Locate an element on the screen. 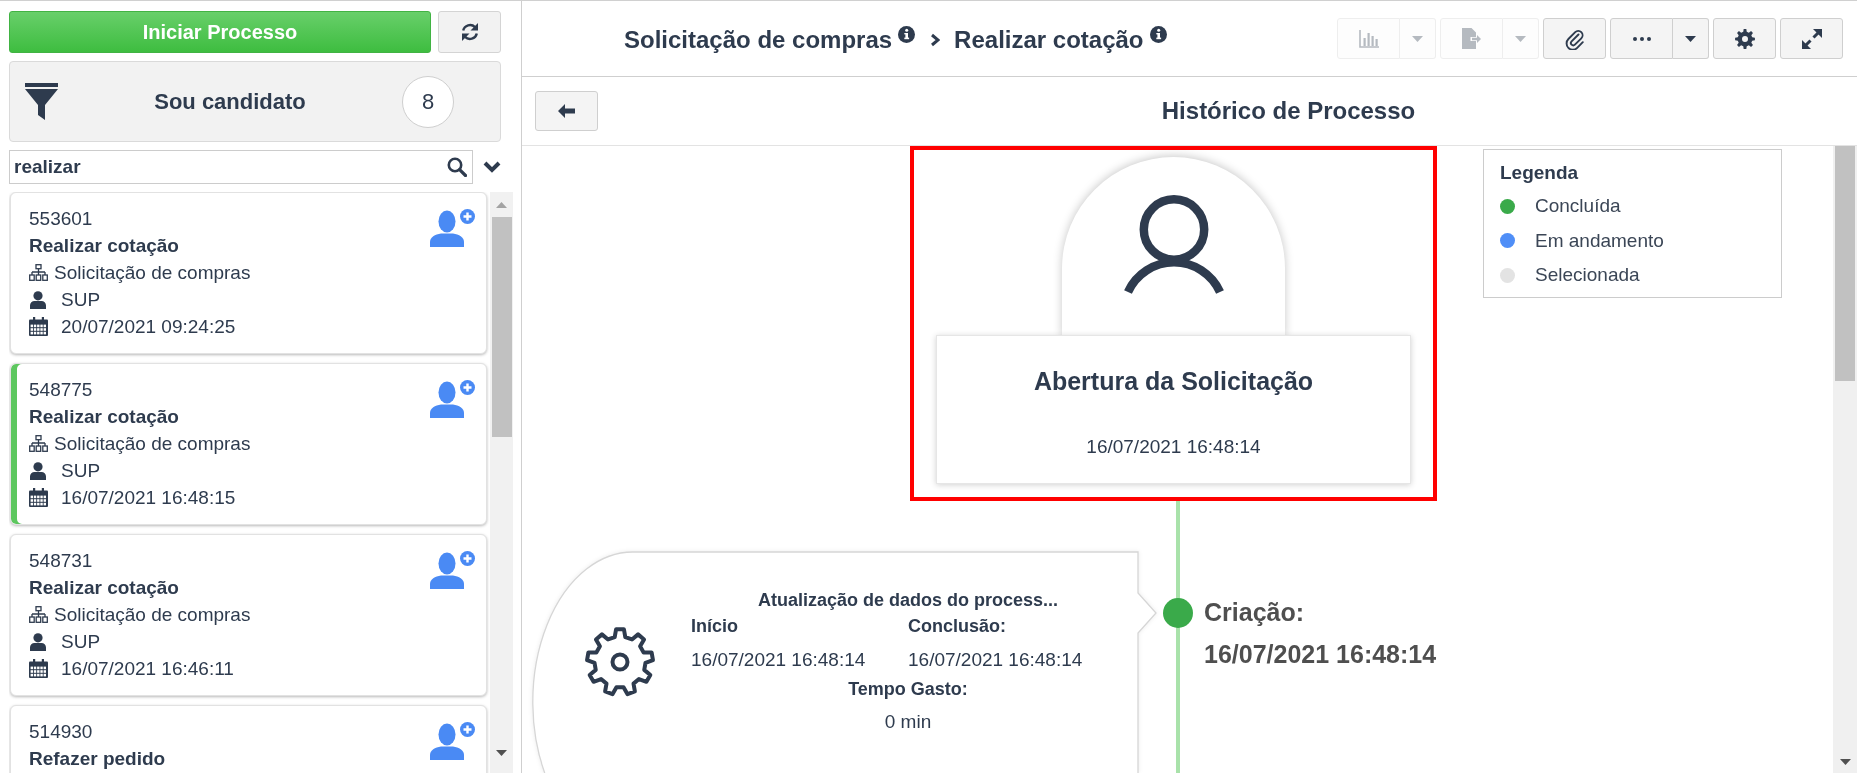  file-export-icon is located at coordinates (1471, 38).